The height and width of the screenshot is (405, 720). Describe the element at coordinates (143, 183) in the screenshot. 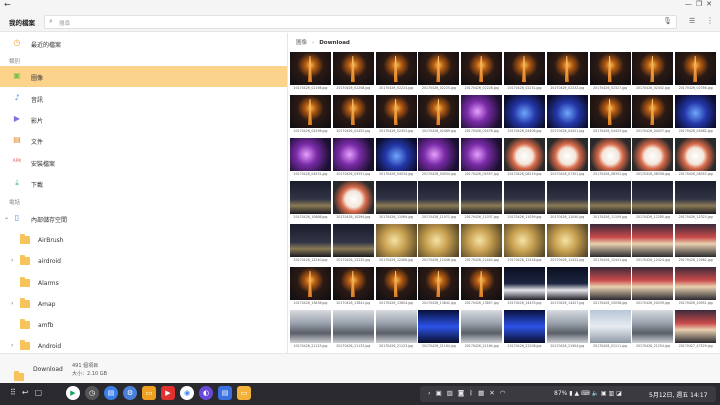

I see `sidebar-item-downloads: ⤓ 下載` at that location.